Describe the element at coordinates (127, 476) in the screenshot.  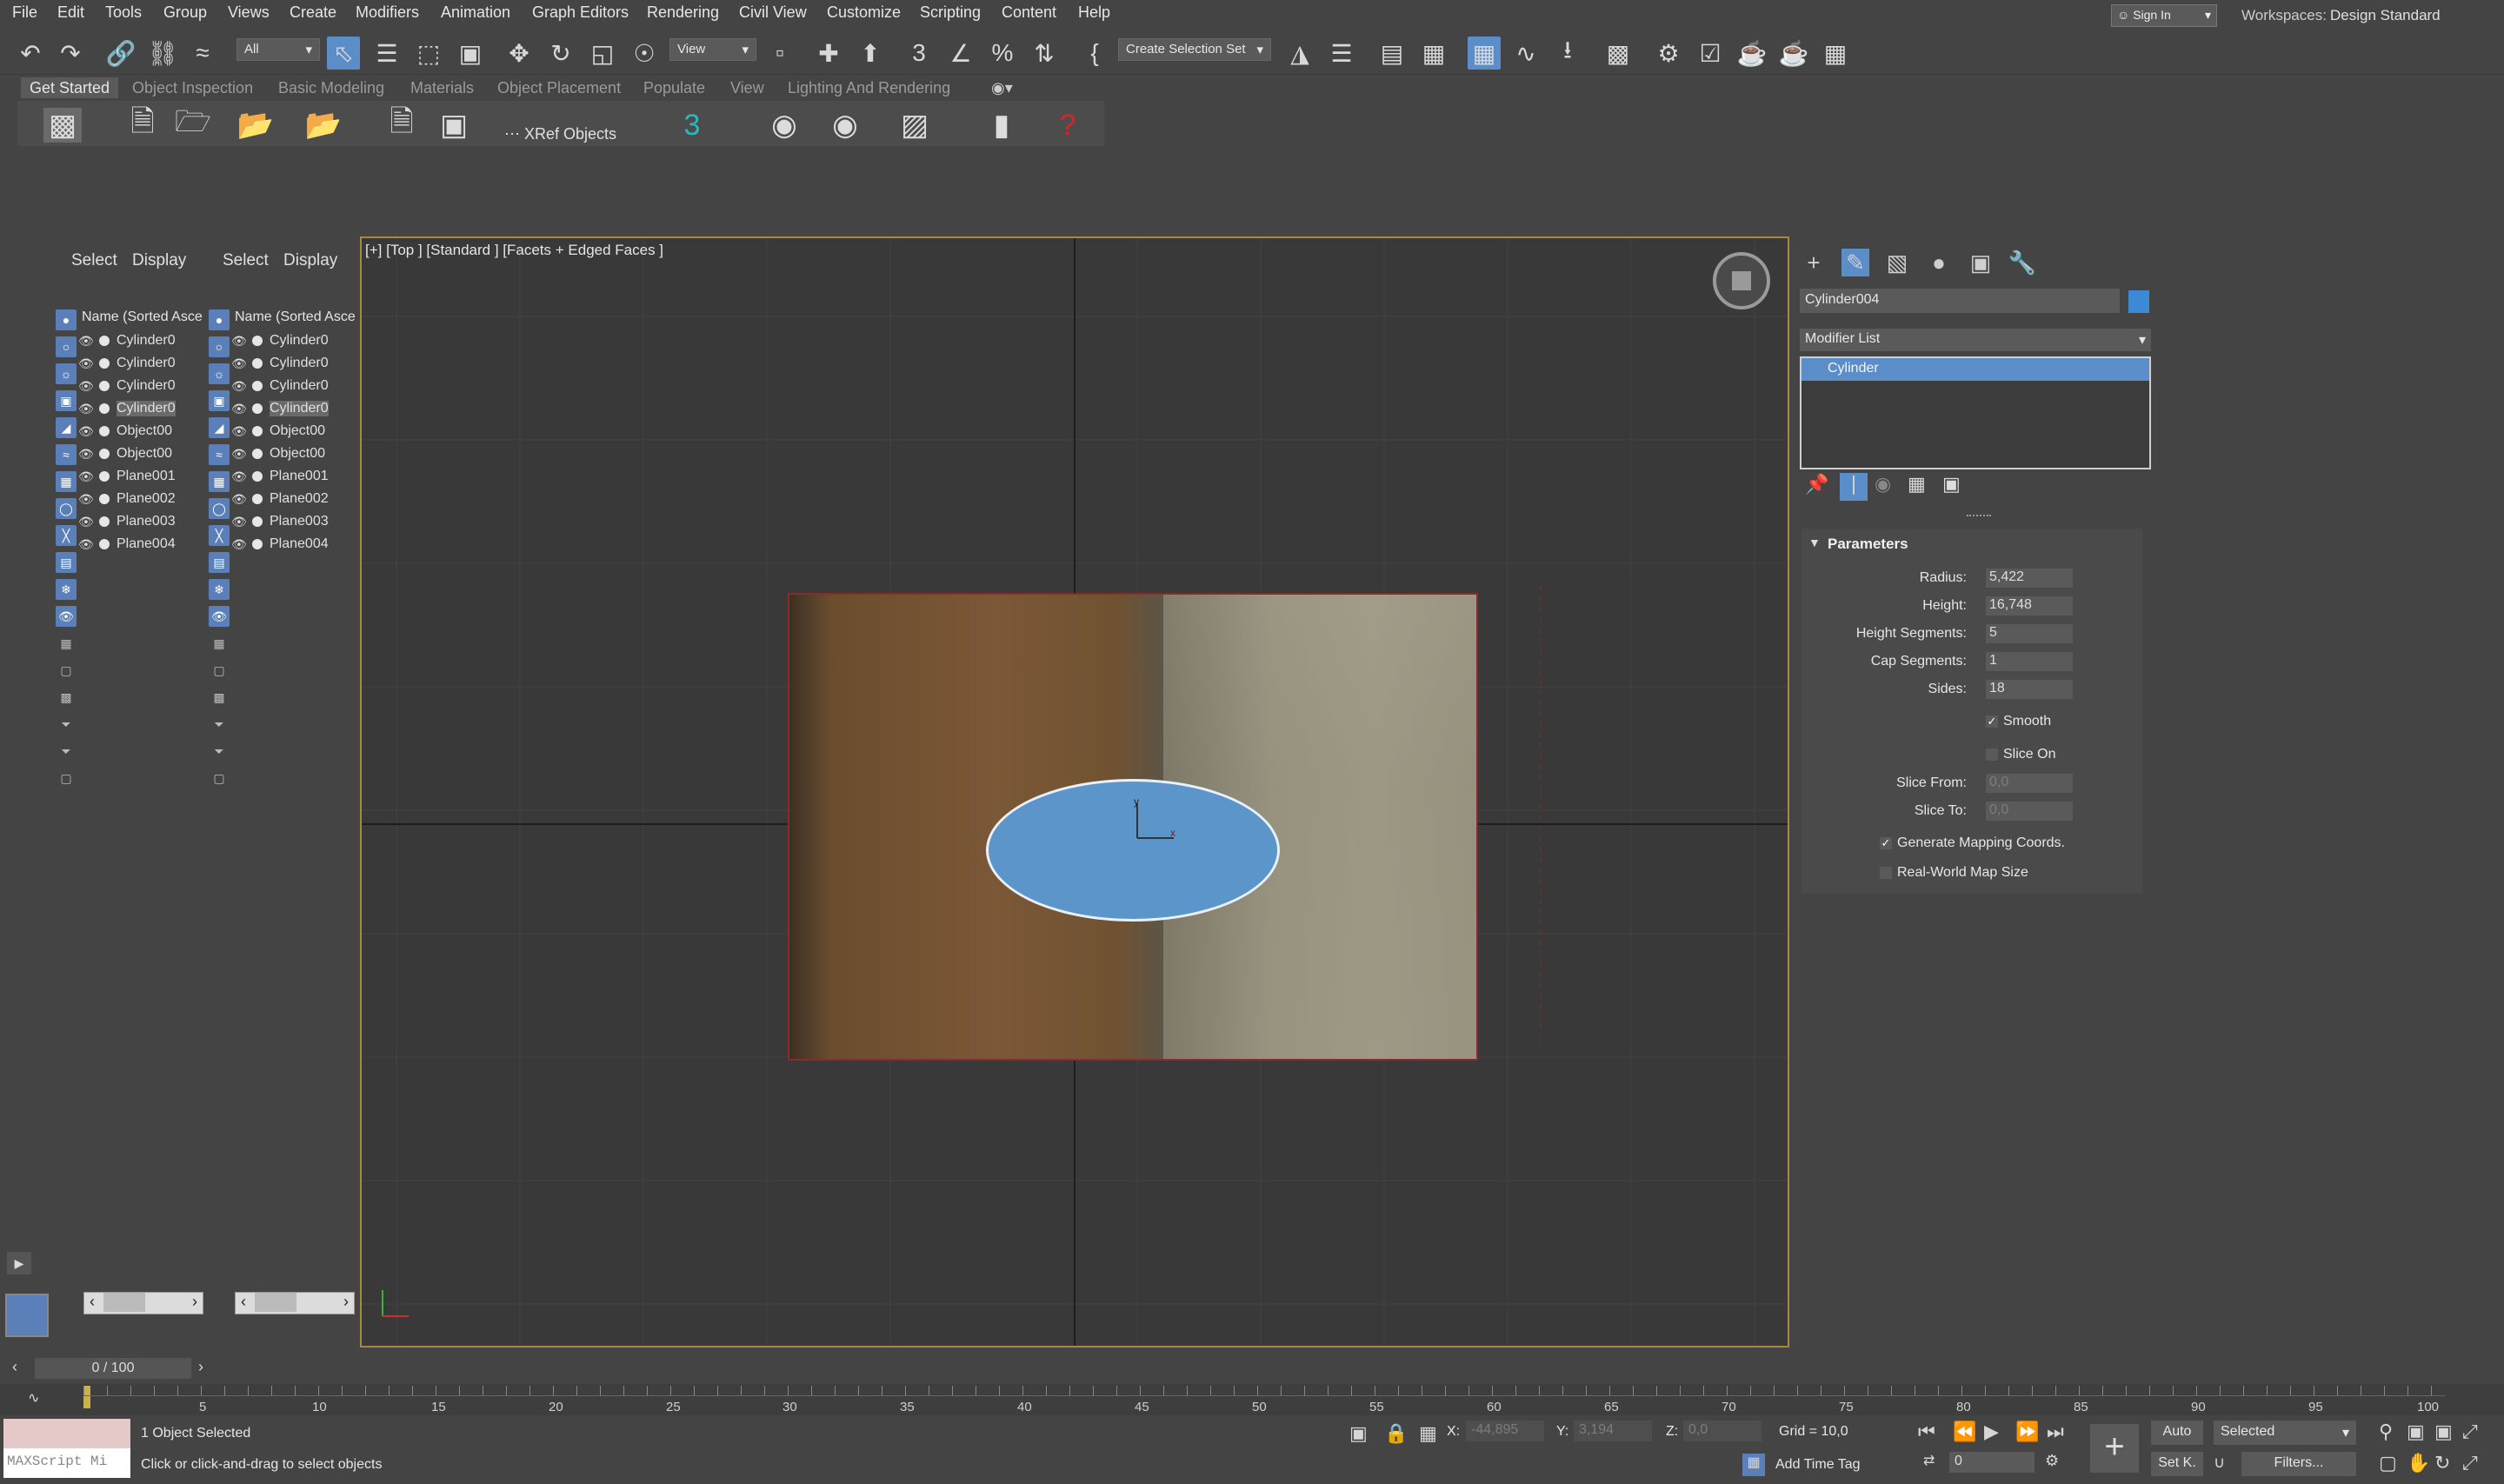
I see `explorer1-row: 👁 Plane001` at that location.